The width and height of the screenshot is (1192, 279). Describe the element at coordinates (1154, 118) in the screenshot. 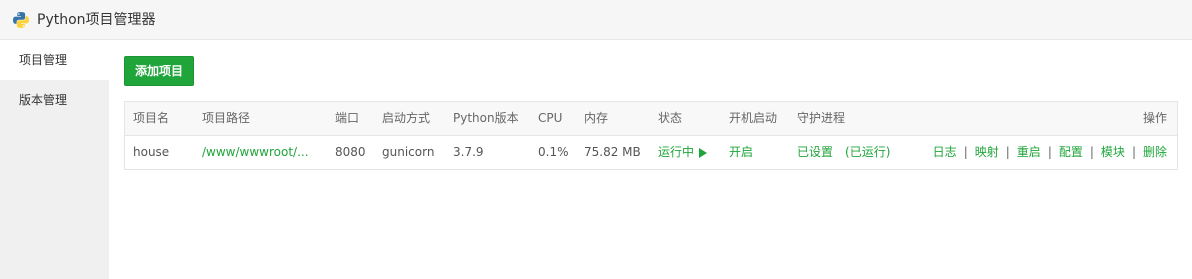

I see `header-actions: 操作` at that location.